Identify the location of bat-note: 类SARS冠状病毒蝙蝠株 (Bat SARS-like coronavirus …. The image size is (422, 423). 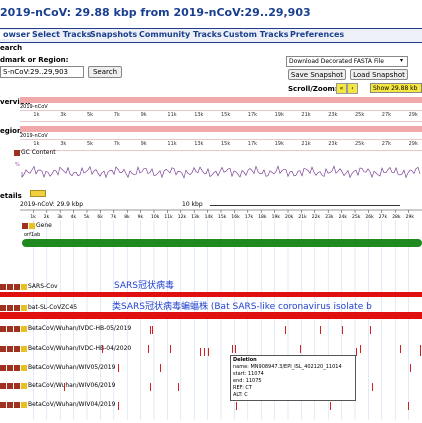
(242, 307).